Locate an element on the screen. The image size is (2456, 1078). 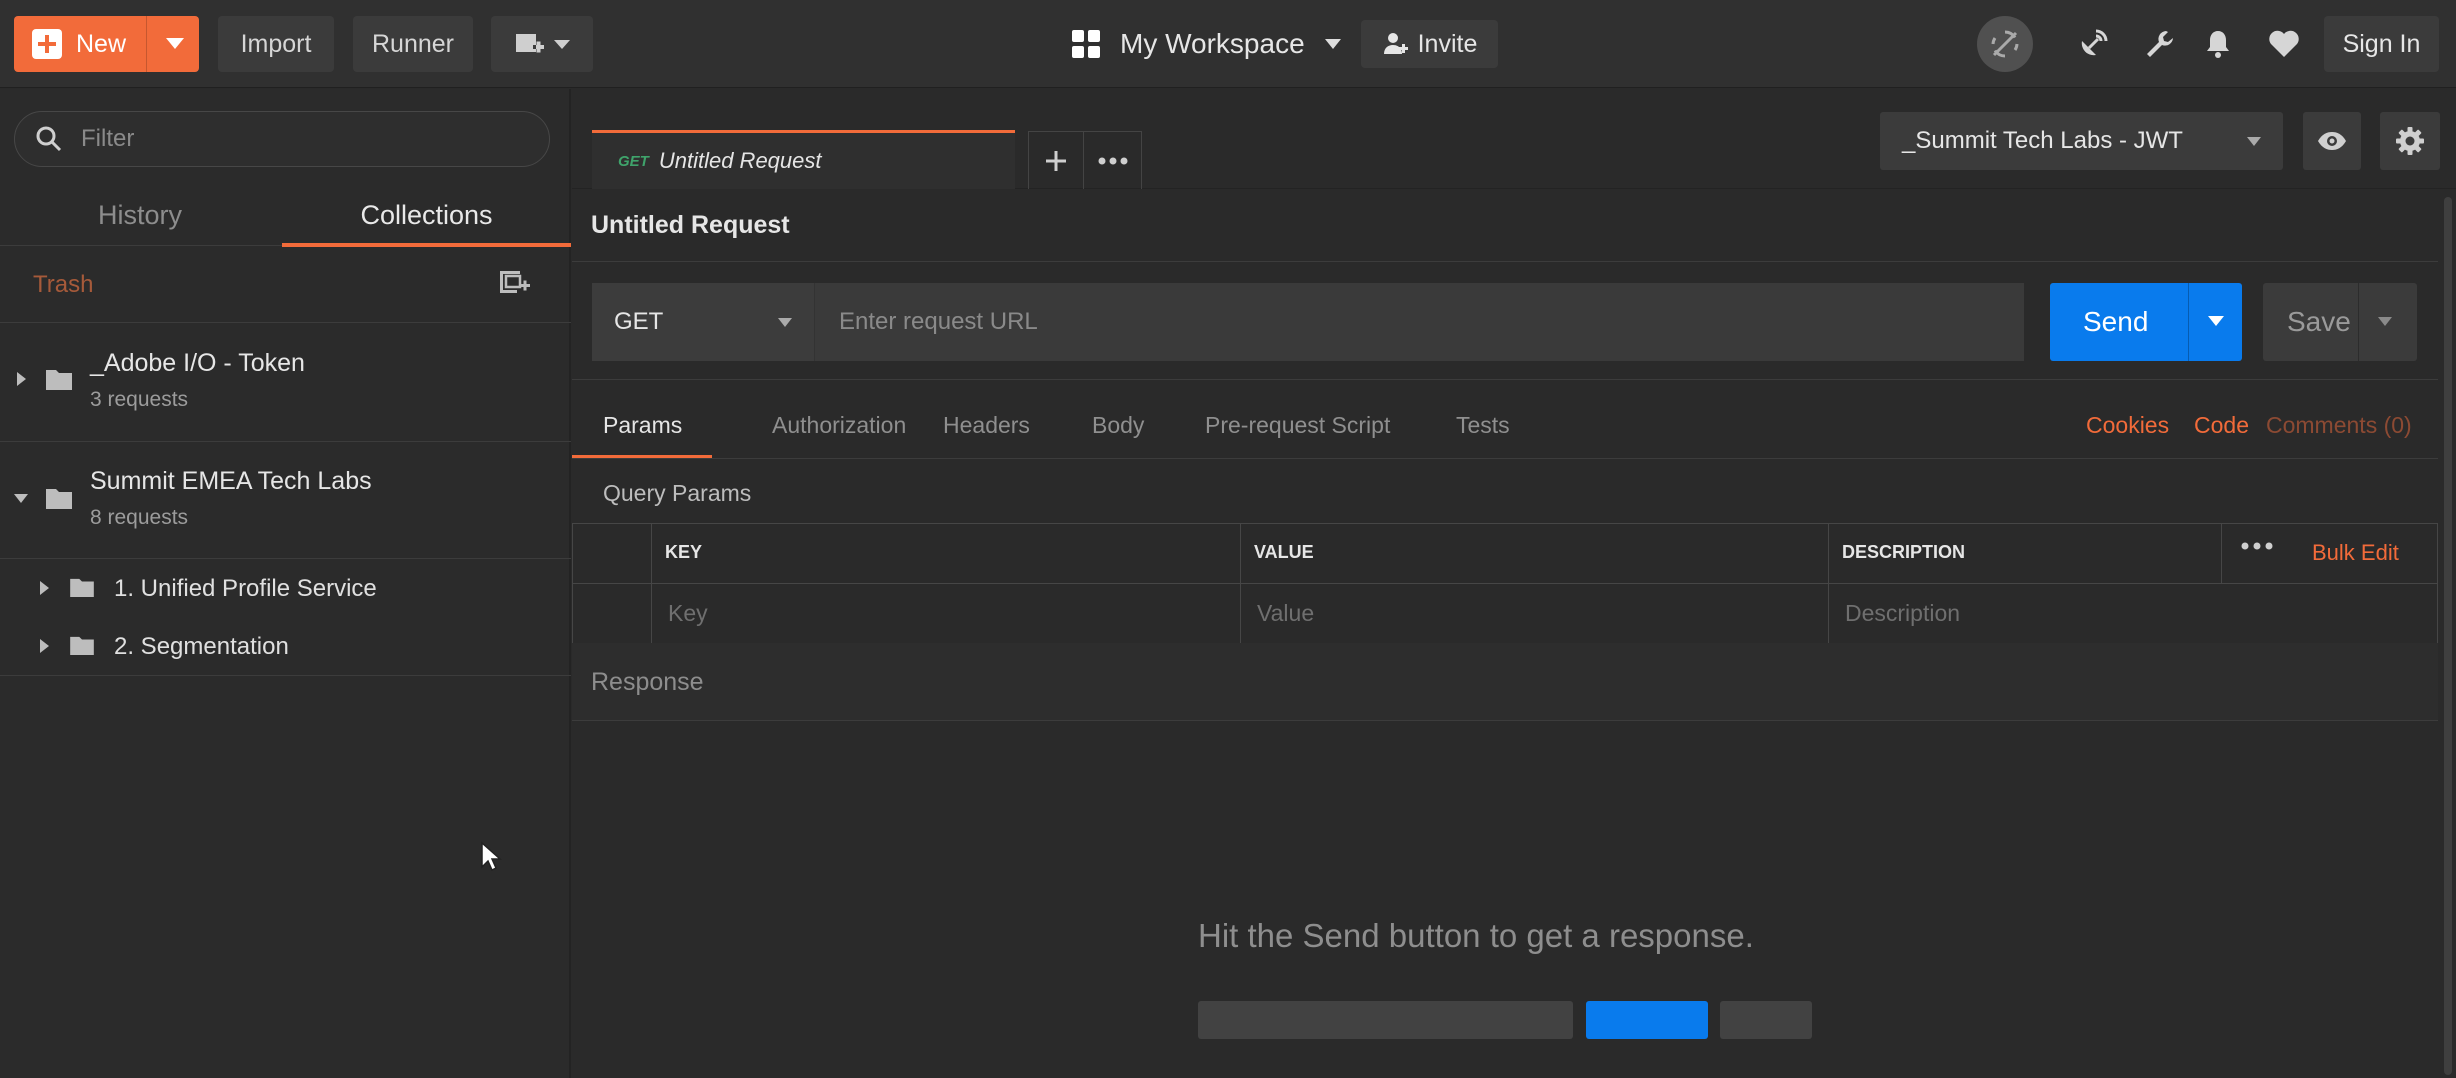
runner-button: Runner is located at coordinates (413, 44).